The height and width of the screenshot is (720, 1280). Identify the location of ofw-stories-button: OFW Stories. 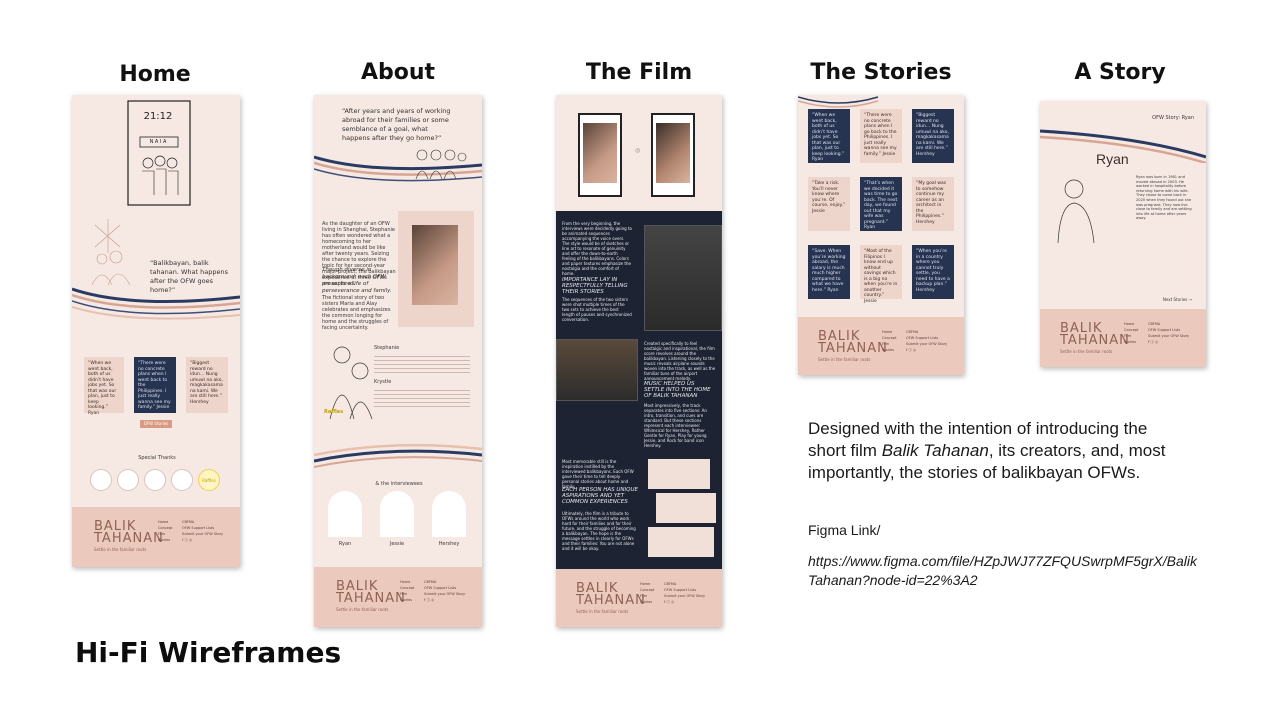
(156, 424).